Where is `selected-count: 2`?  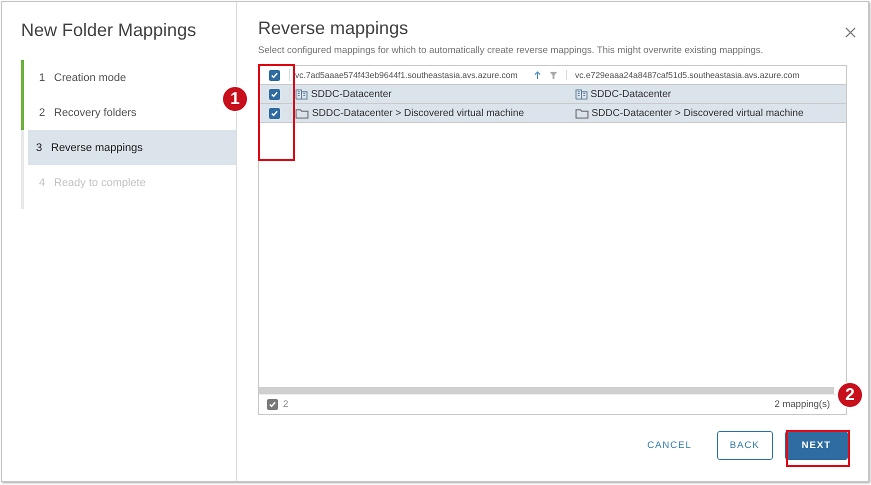 selected-count: 2 is located at coordinates (286, 404).